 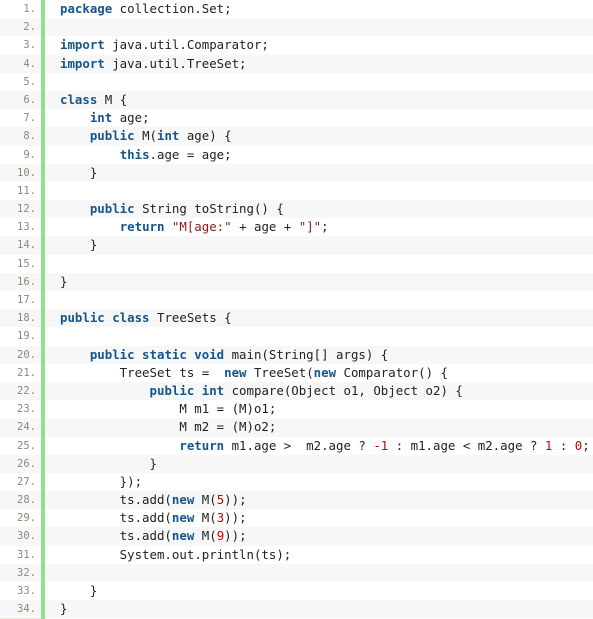 What do you see at coordinates (296, 427) in the screenshot?
I see `code-line: 24. M m2 = (M)o2;` at bounding box center [296, 427].